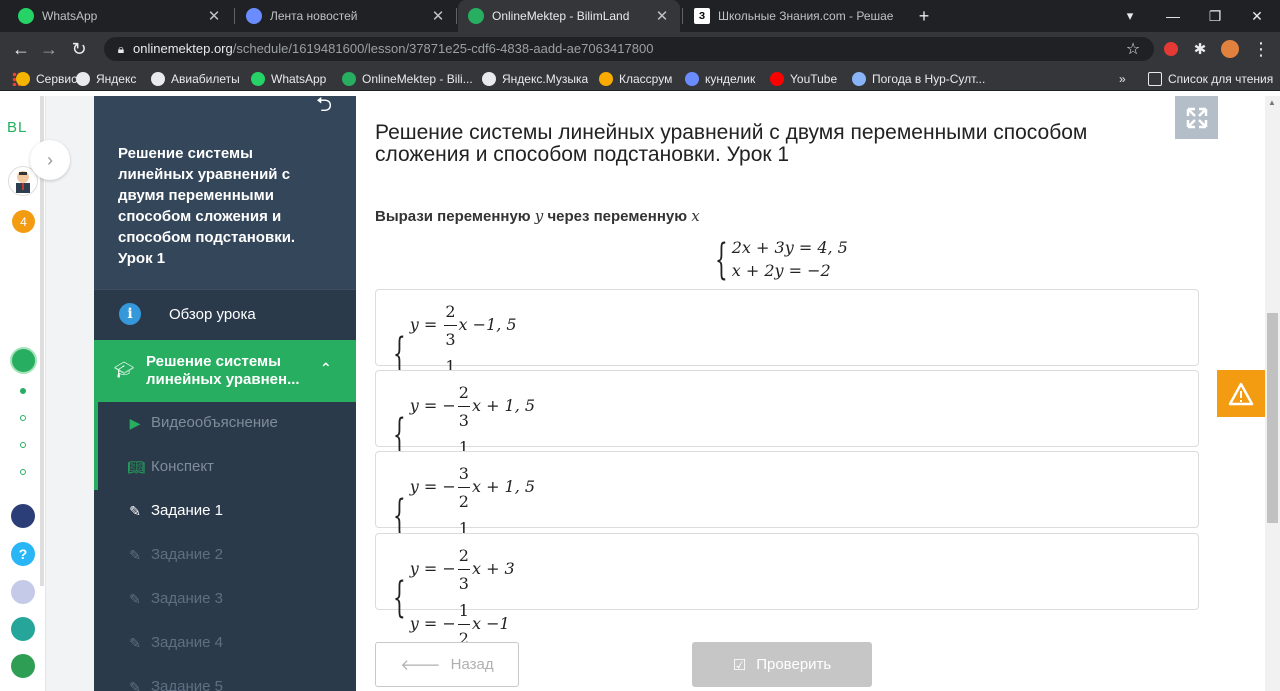  What do you see at coordinates (739, 665) in the screenshot?
I see `checkbox-icon: ☑` at bounding box center [739, 665].